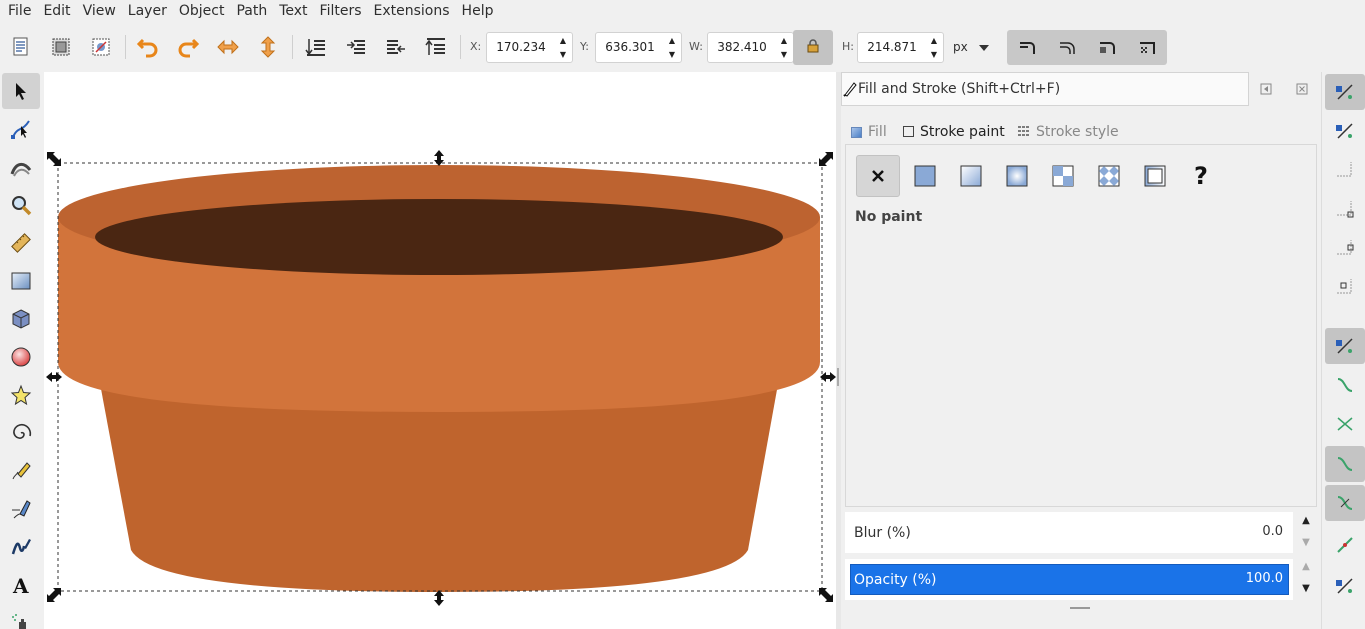 Image resolution: width=1365 pixels, height=629 pixels. What do you see at coordinates (54, 595) in the screenshot?
I see `handle-sw` at bounding box center [54, 595].